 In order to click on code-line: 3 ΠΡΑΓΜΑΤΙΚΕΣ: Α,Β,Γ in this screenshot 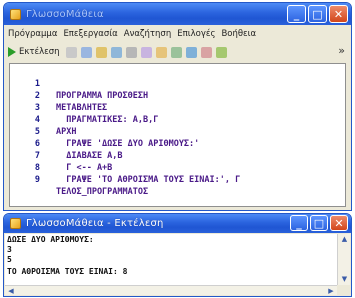, I will do `click(84, 107)`.